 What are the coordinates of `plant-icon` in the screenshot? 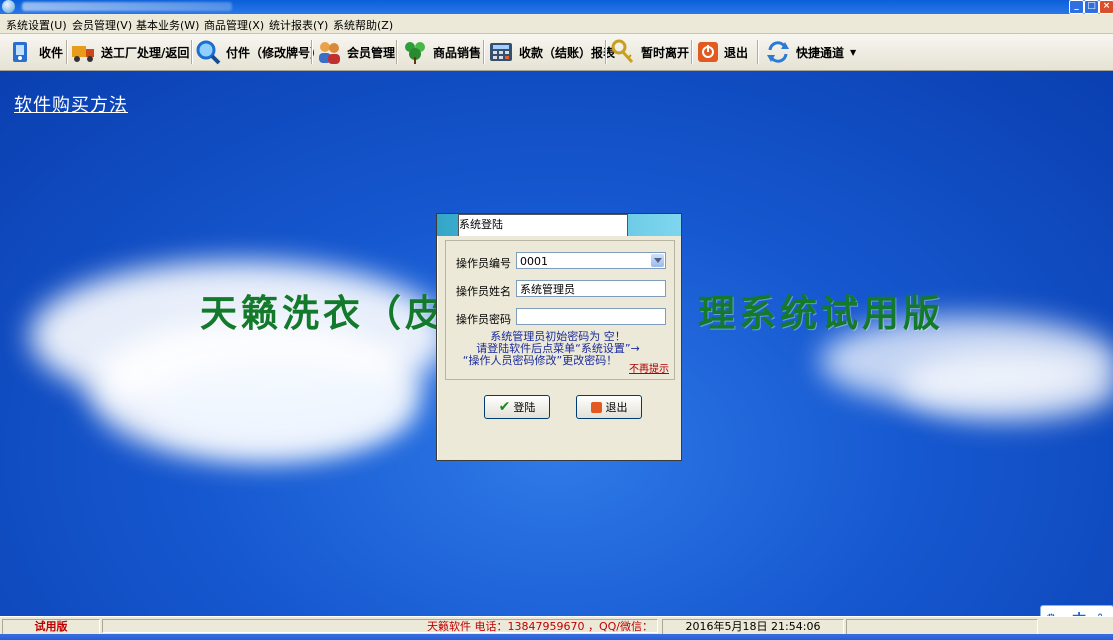 It's located at (415, 52).